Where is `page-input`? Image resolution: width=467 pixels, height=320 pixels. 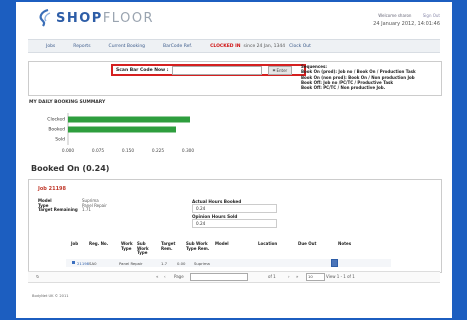
page-input is located at coordinates (219, 277).